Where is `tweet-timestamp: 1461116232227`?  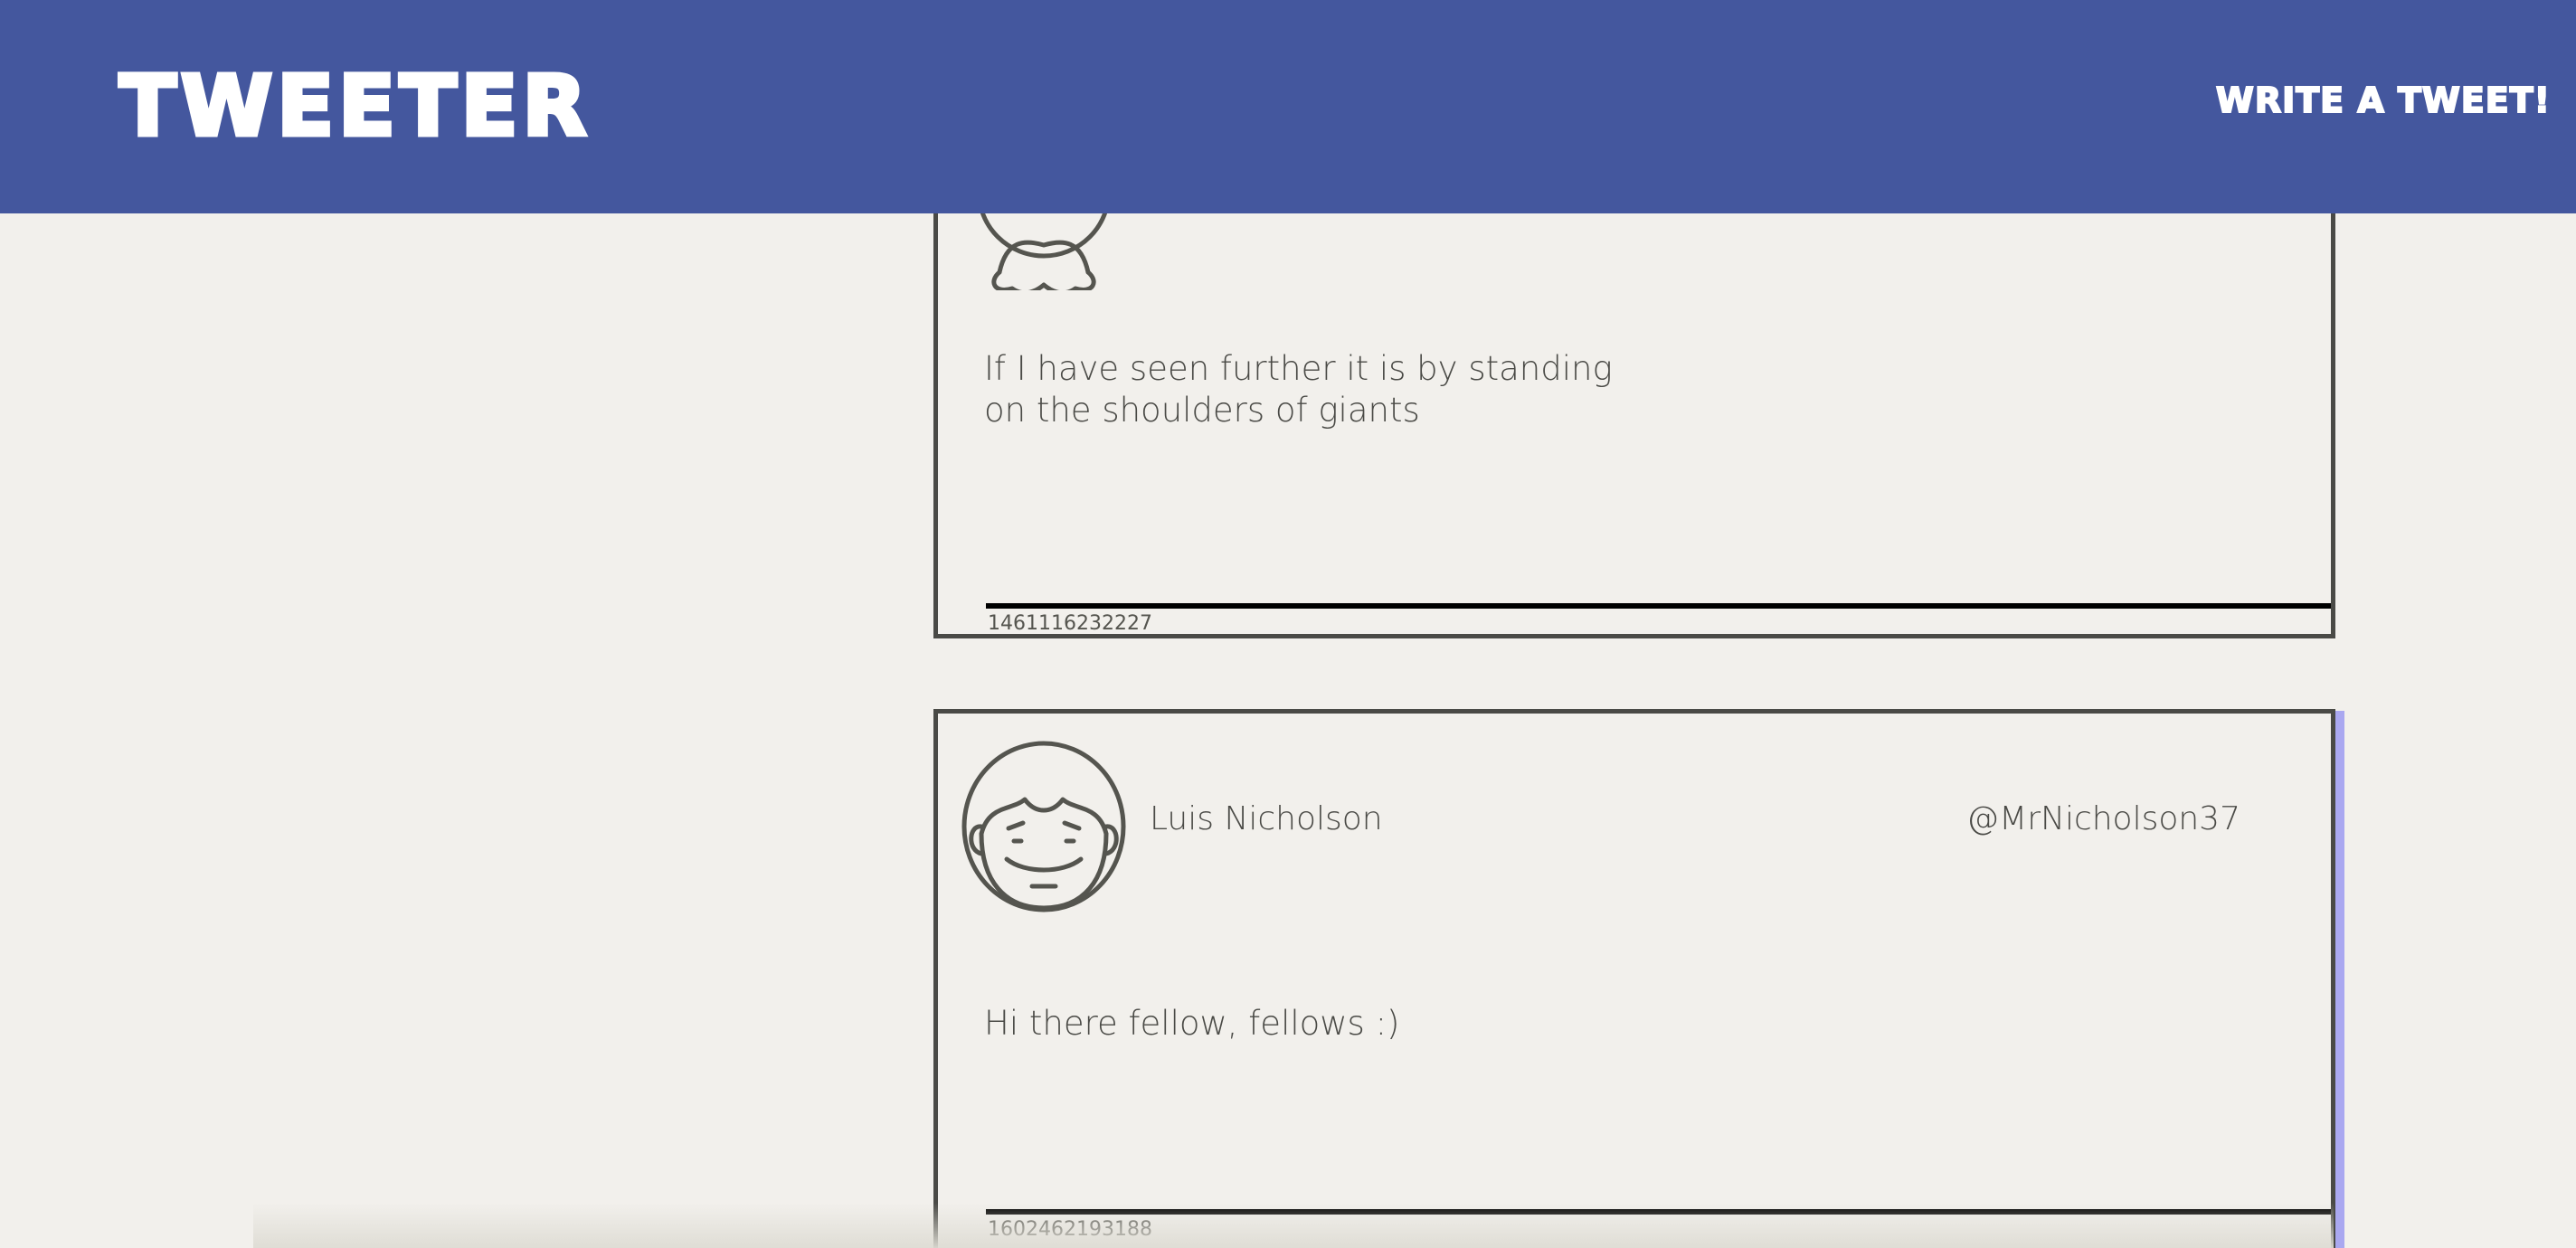 tweet-timestamp: 1461116232227 is located at coordinates (1070, 624).